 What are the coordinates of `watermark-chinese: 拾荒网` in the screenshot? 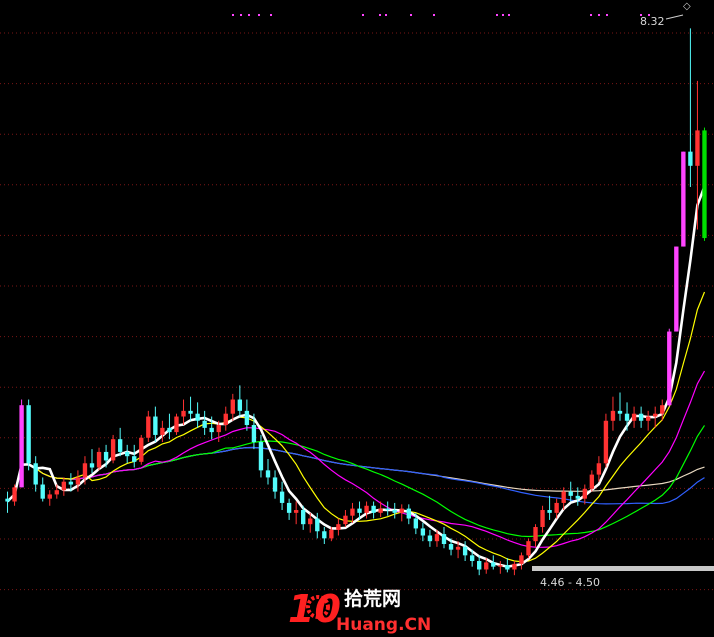 It's located at (372, 598).